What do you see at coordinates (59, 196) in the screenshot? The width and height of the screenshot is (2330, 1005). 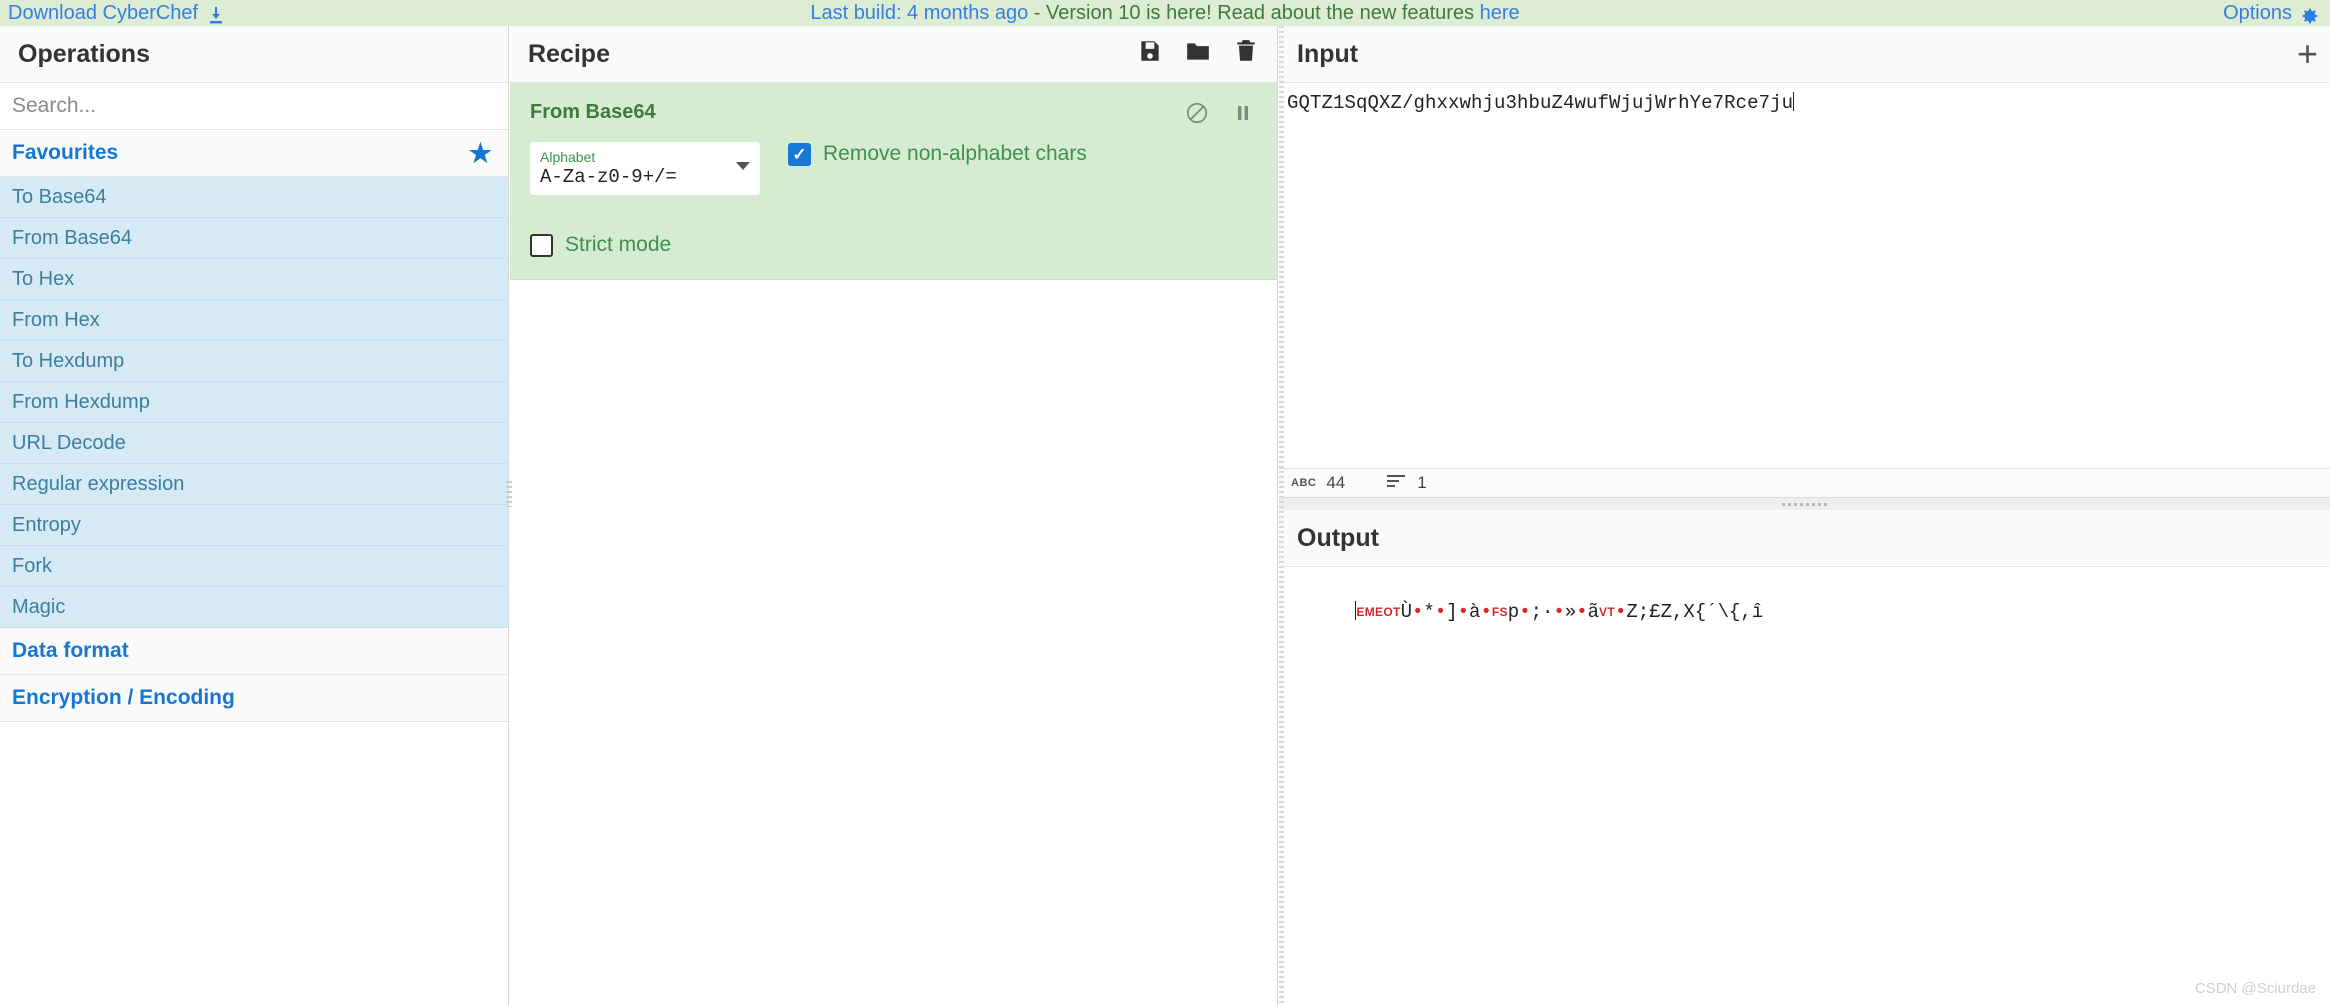 I see `operation-label: To Base64` at bounding box center [59, 196].